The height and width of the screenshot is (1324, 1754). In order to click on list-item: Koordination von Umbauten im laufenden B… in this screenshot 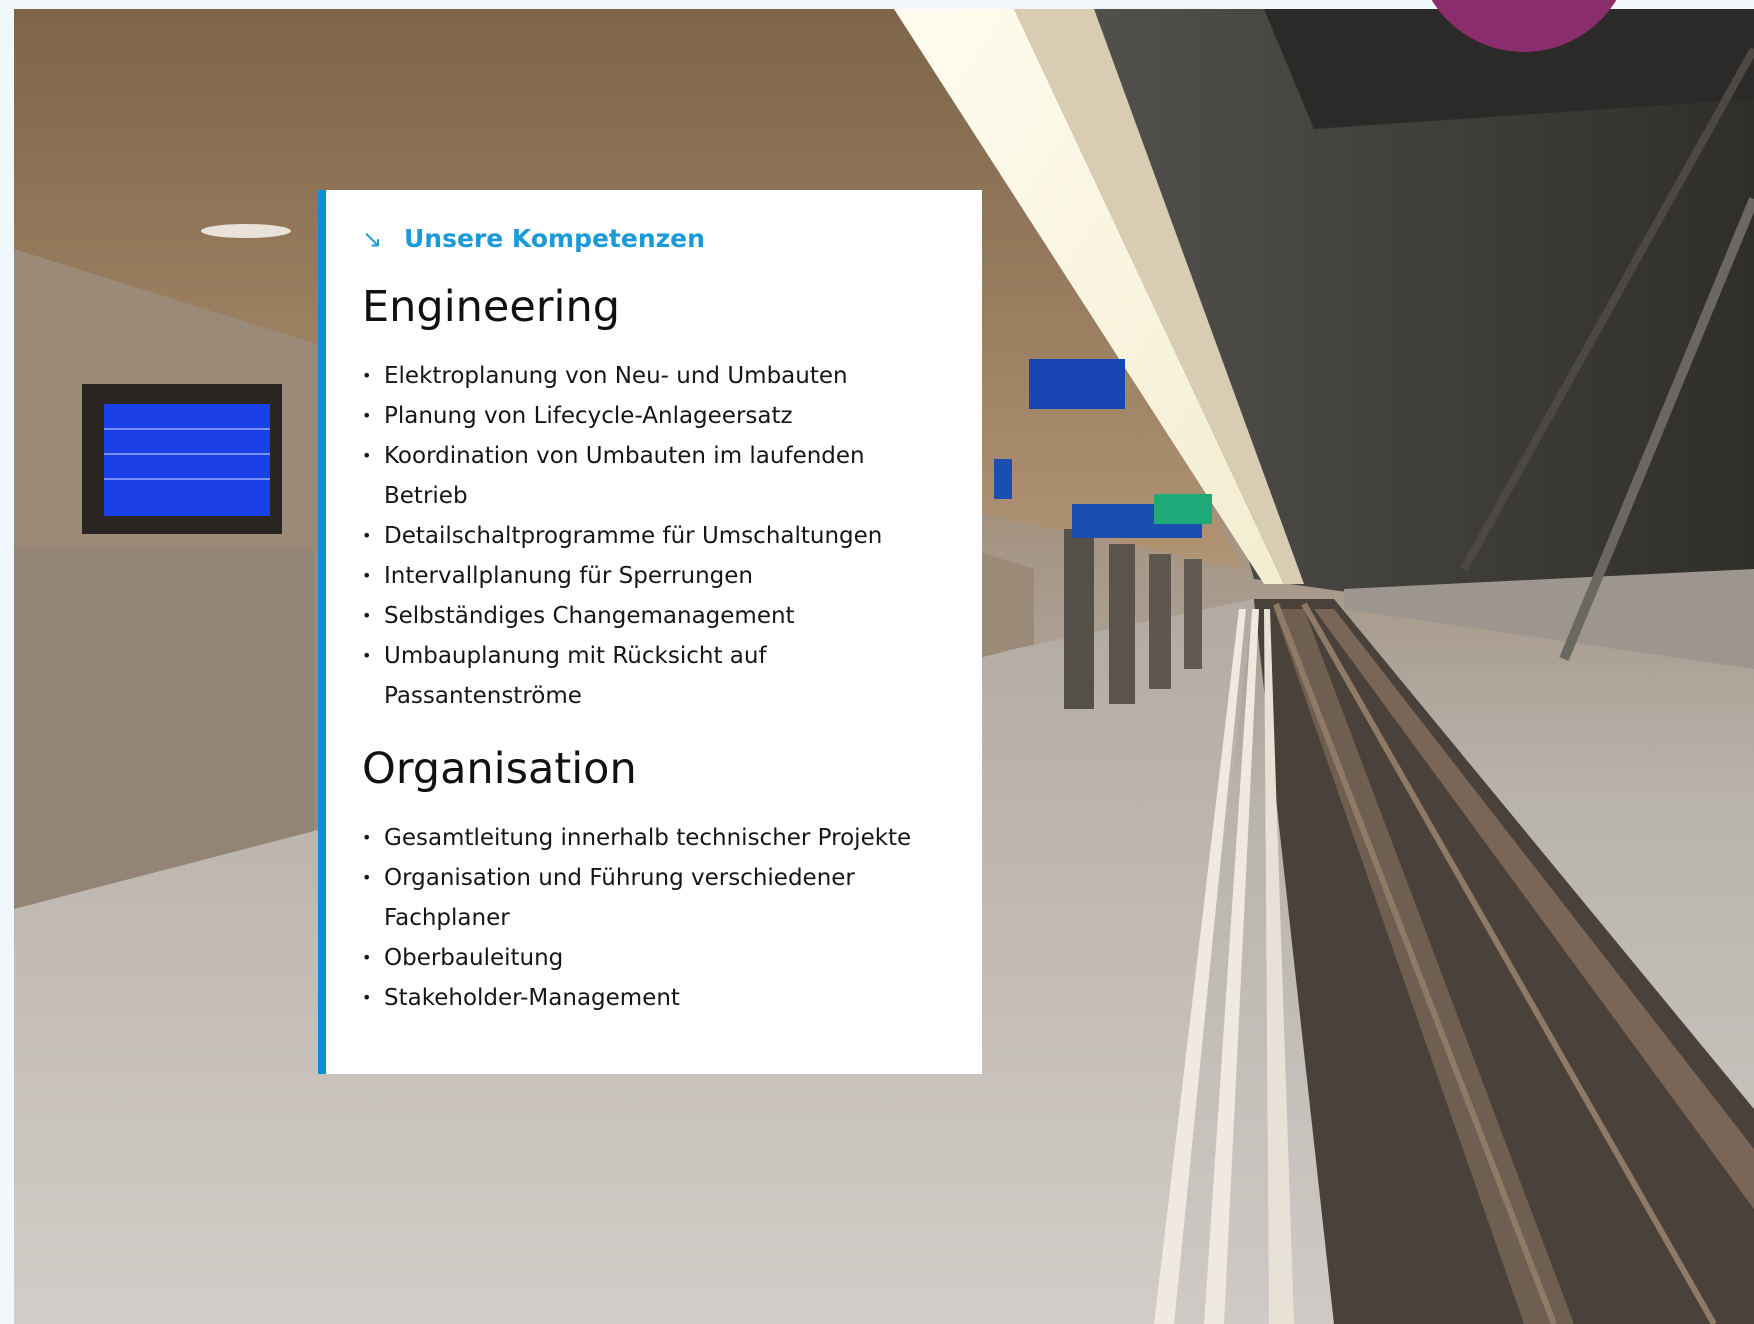, I will do `click(654, 476)`.